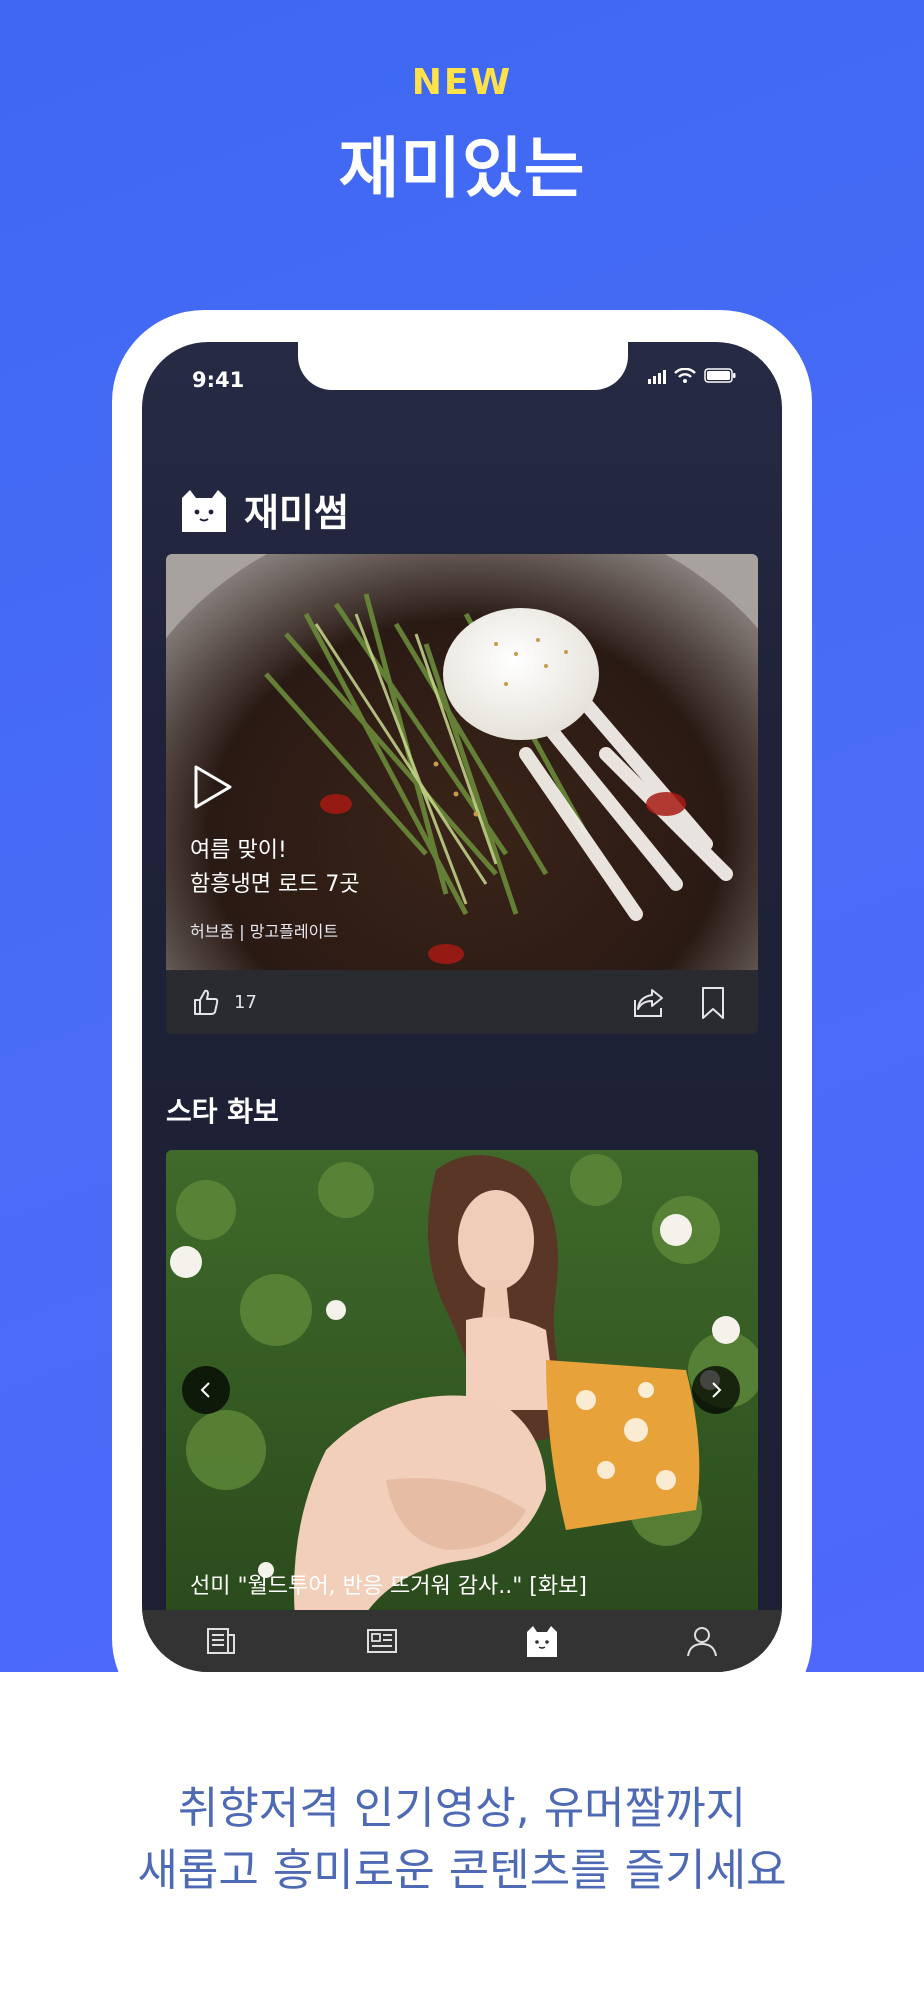 Image resolution: width=924 pixels, height=2000 pixels. What do you see at coordinates (206, 1002) in the screenshot?
I see `thumbs-up-icon` at bounding box center [206, 1002].